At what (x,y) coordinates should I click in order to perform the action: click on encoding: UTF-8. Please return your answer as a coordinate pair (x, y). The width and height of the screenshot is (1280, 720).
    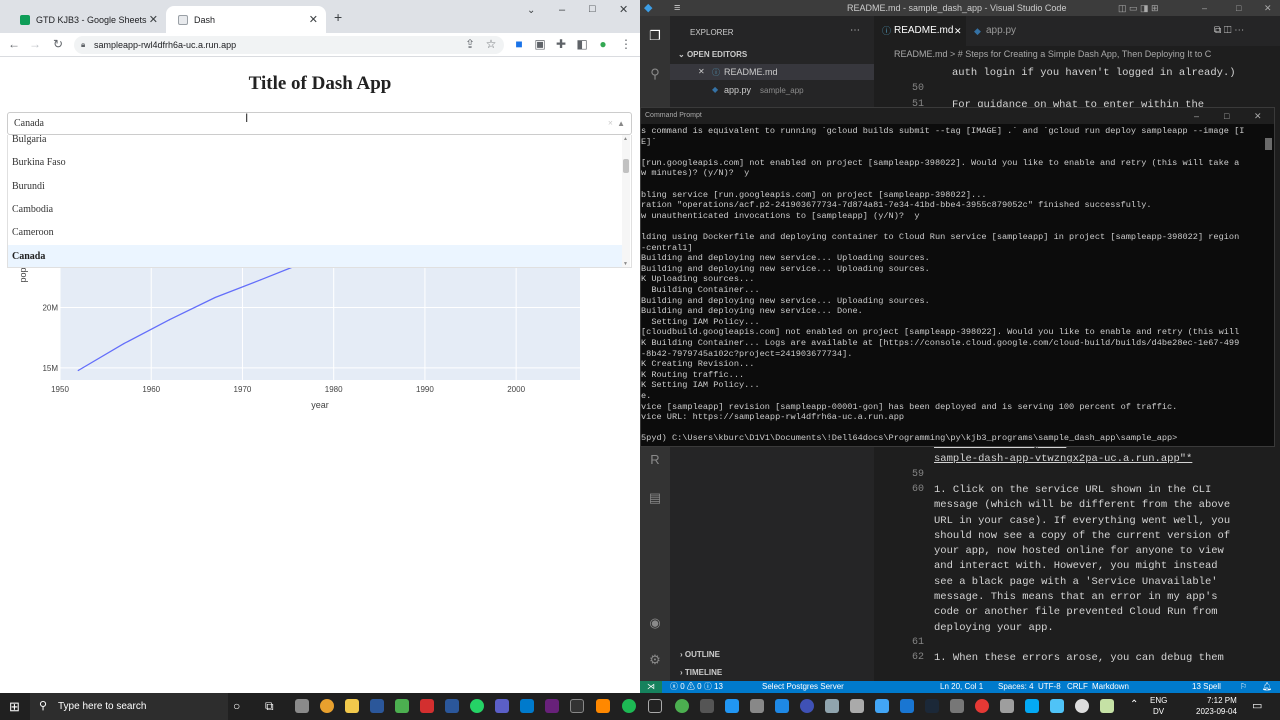
    Looking at the image, I should click on (1049, 687).